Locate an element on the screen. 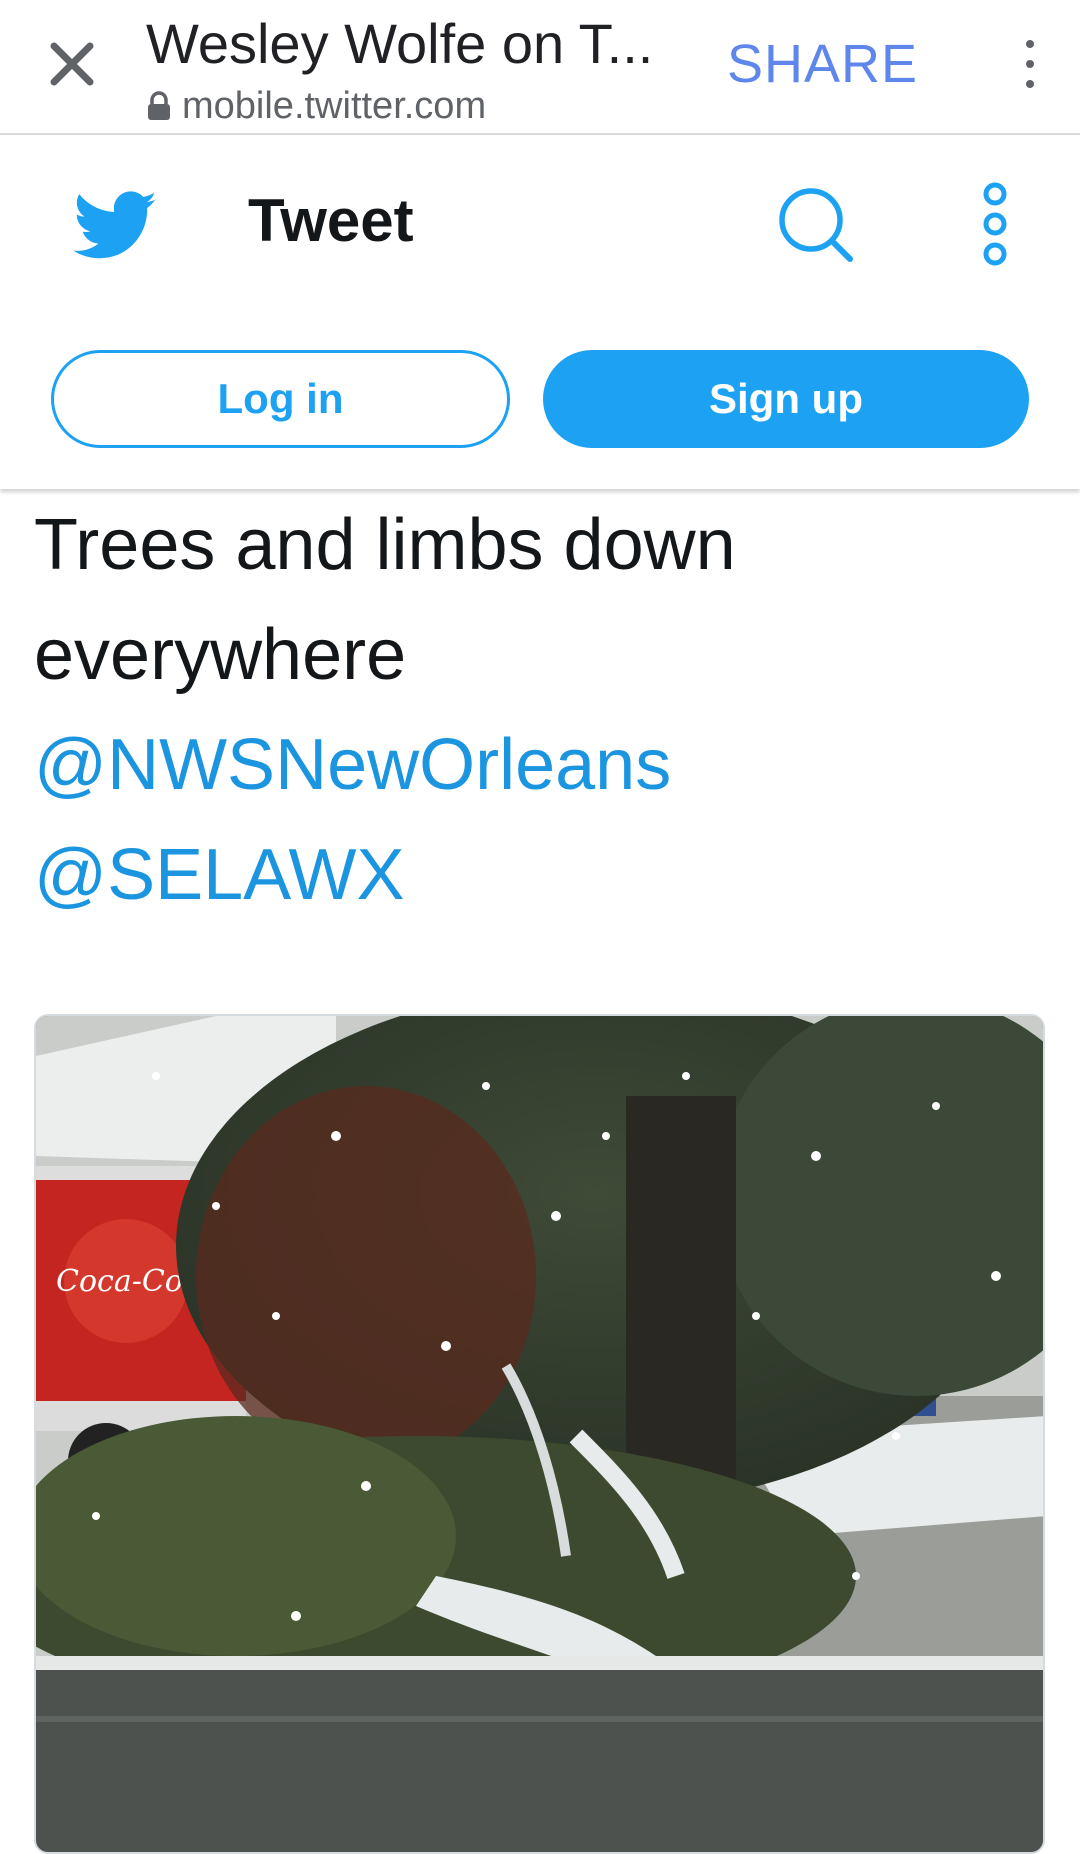 This screenshot has width=1080, height=1854. tweet-text-line: everywhere is located at coordinates (220, 655).